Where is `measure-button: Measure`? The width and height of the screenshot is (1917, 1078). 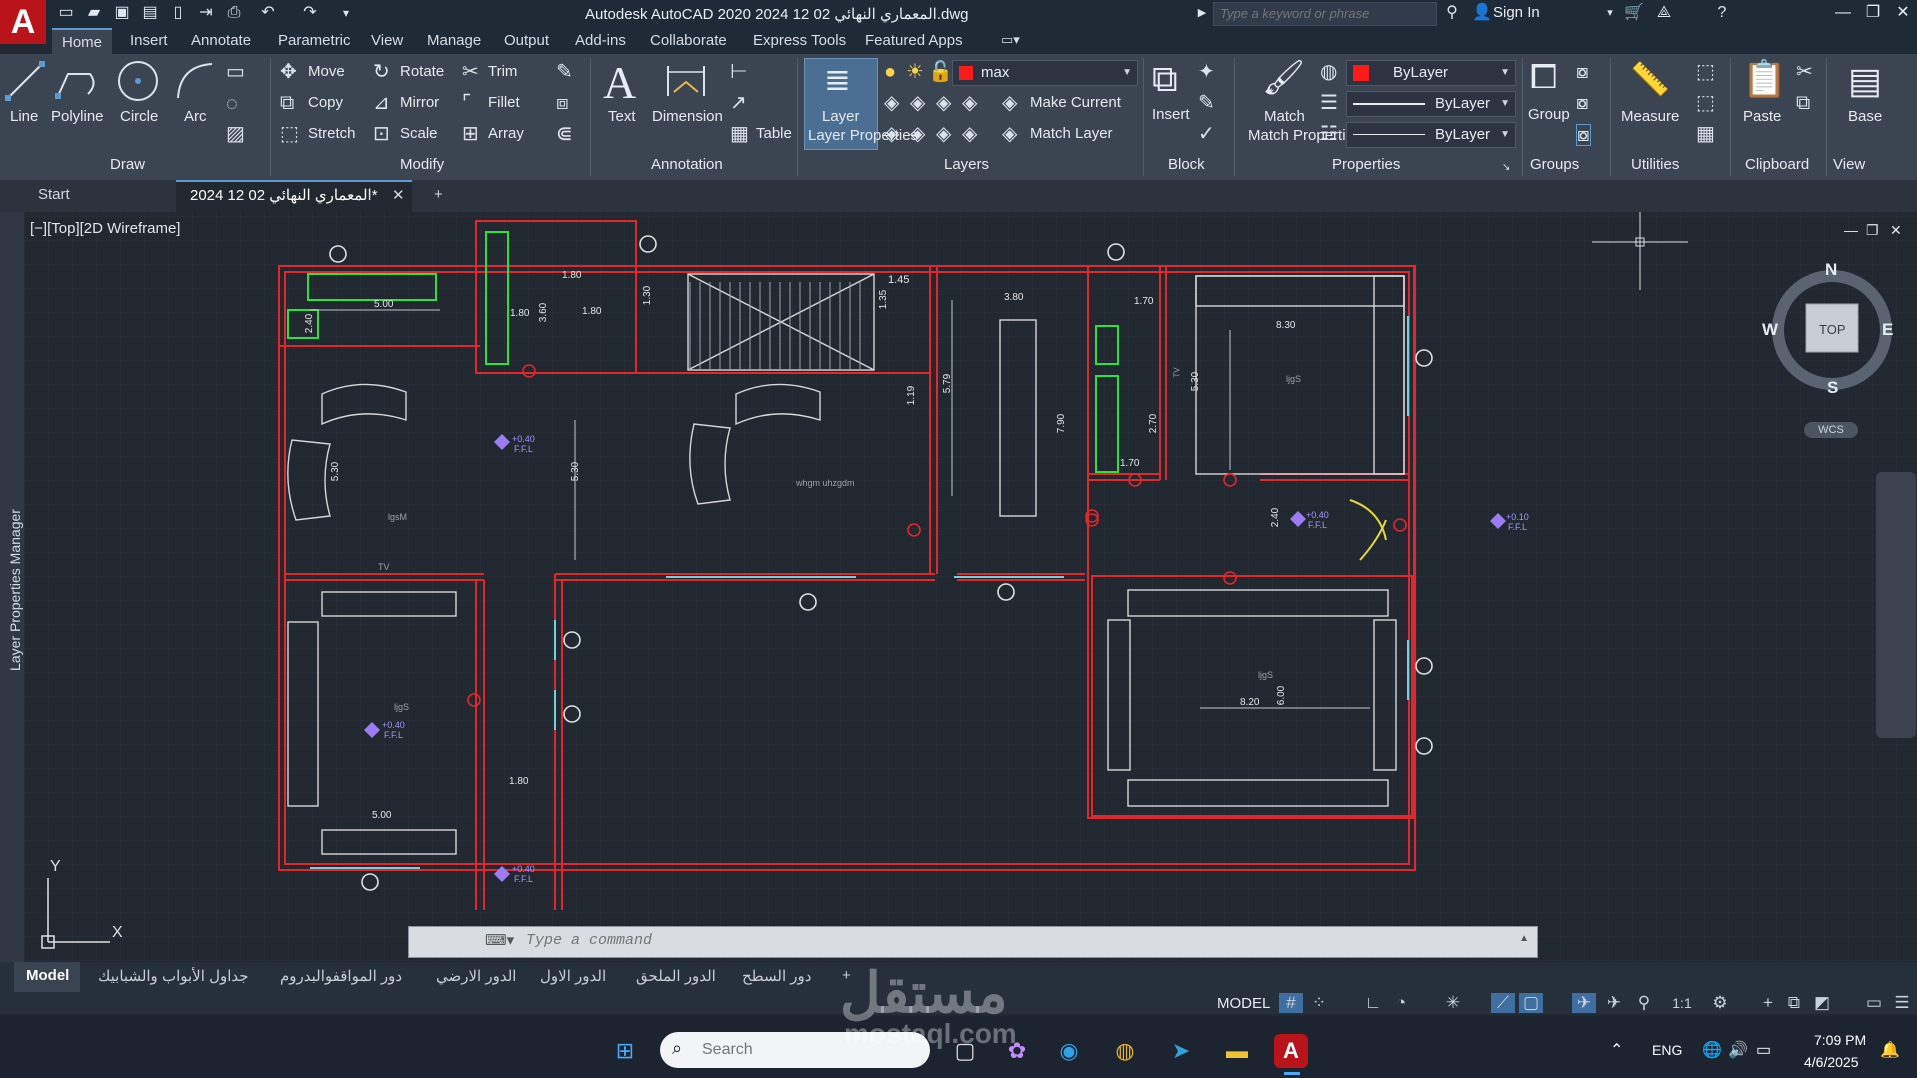 measure-button: Measure is located at coordinates (1650, 116).